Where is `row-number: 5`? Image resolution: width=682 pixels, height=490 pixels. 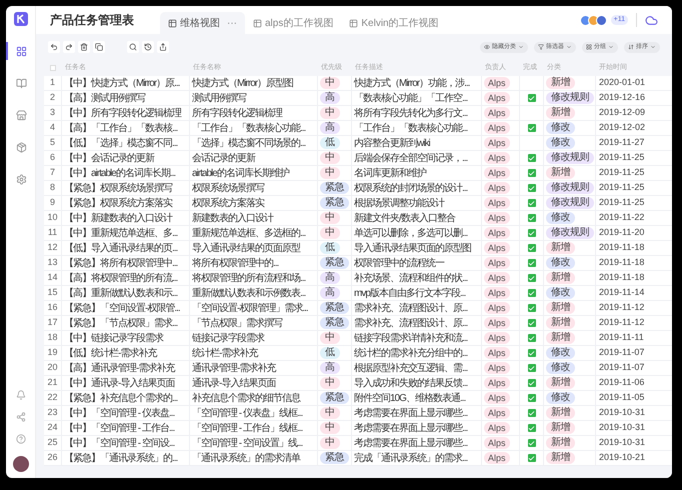
row-number: 5 is located at coordinates (52, 143).